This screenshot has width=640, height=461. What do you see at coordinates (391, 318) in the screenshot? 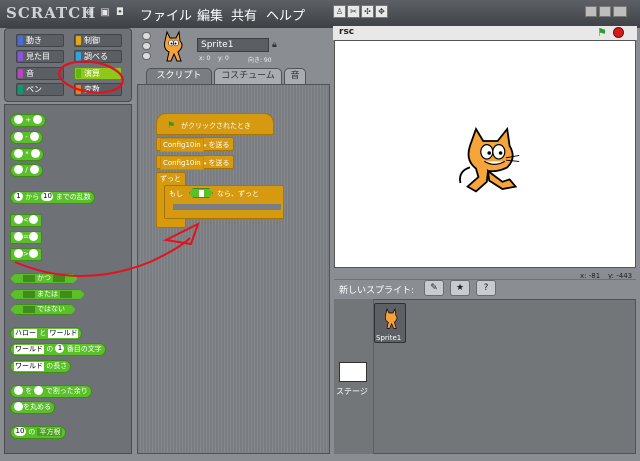
I see `cat-thumbnail-icon` at bounding box center [391, 318].